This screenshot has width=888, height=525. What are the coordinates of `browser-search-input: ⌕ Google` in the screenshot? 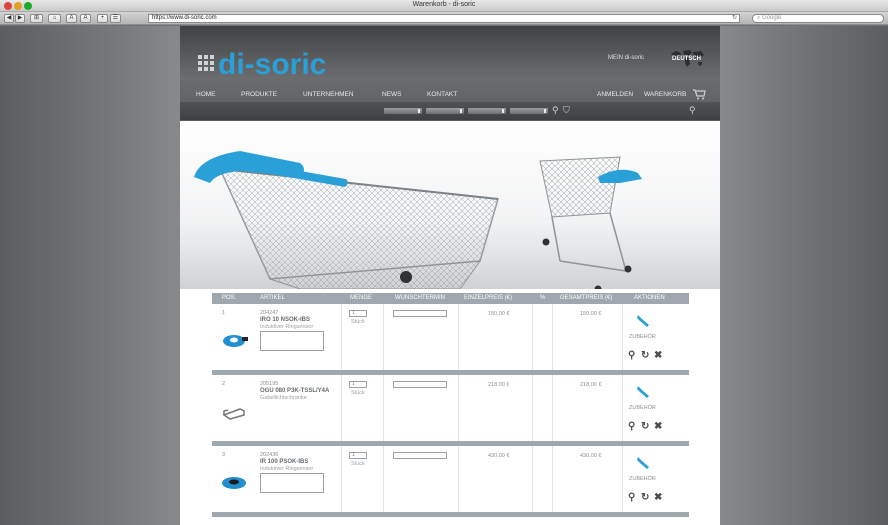 It's located at (818, 18).